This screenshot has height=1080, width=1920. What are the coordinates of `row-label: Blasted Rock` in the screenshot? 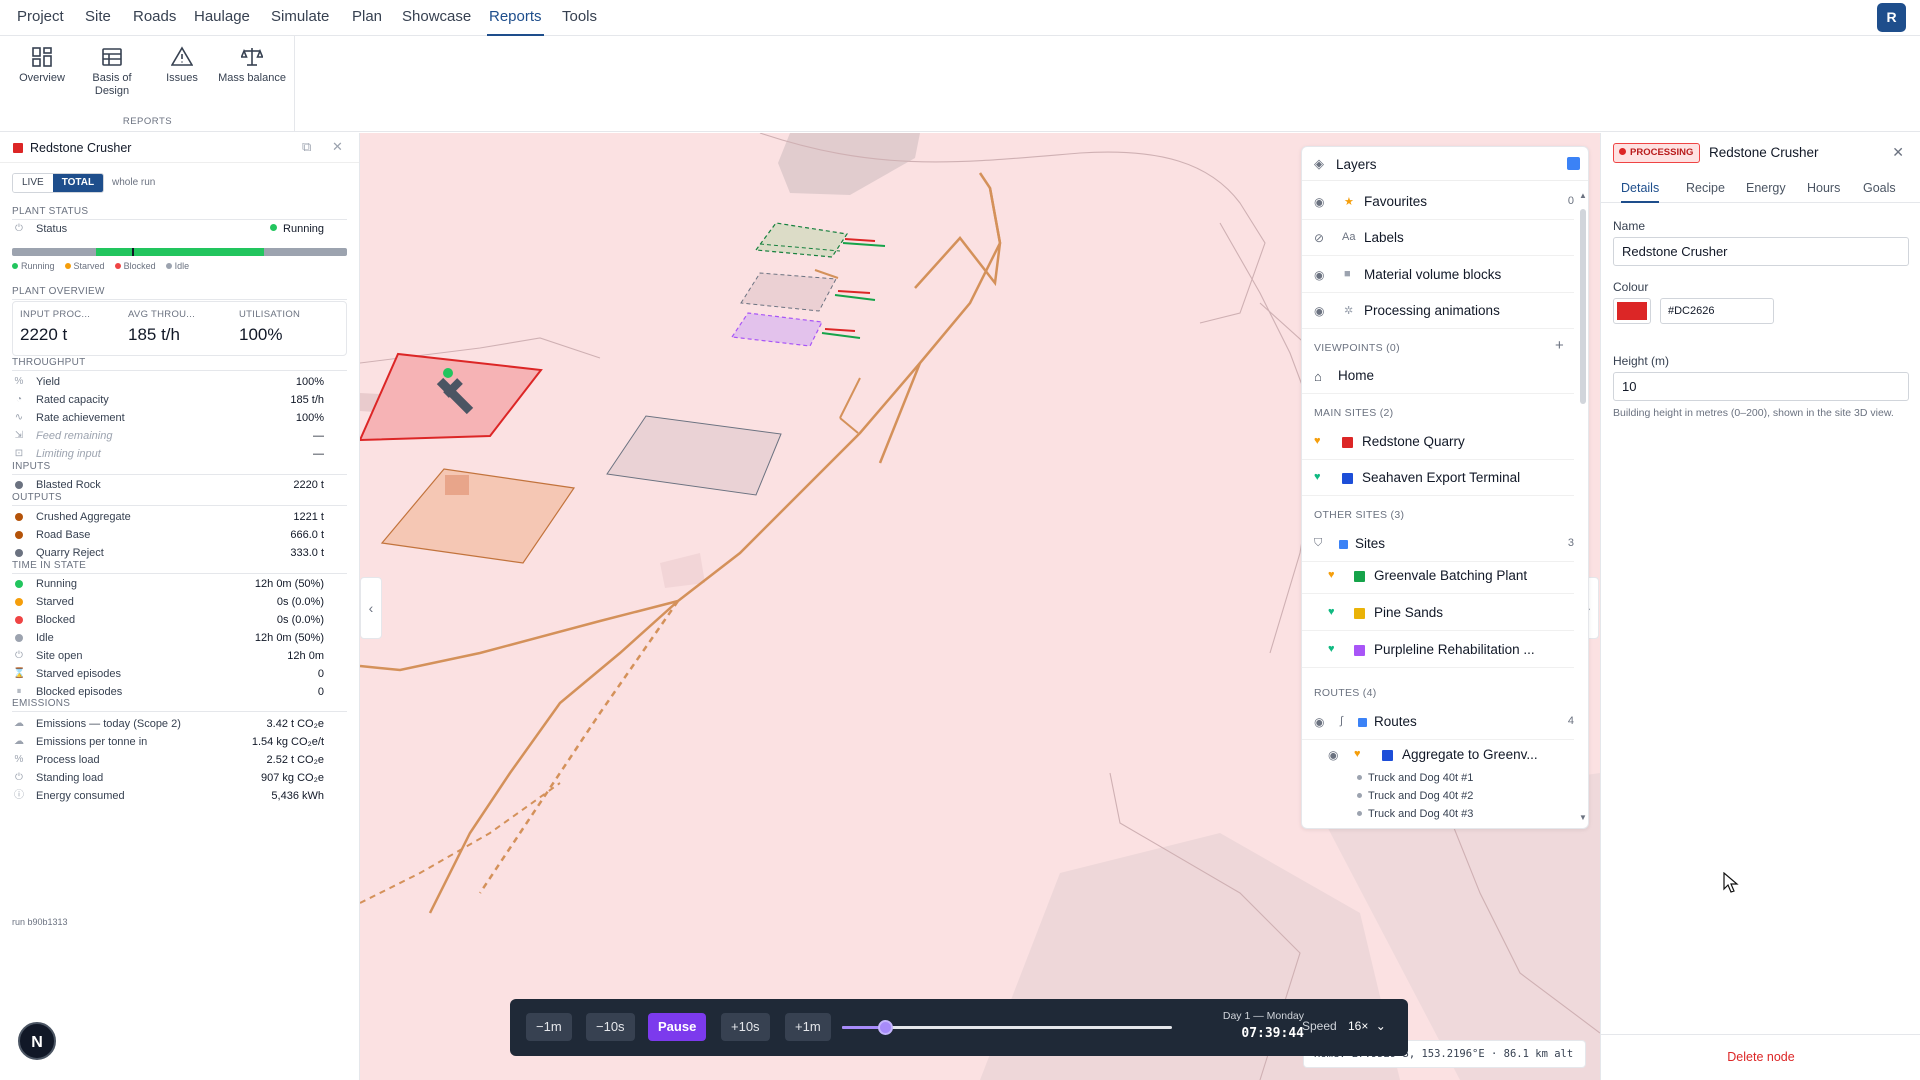 It's located at (68, 485).